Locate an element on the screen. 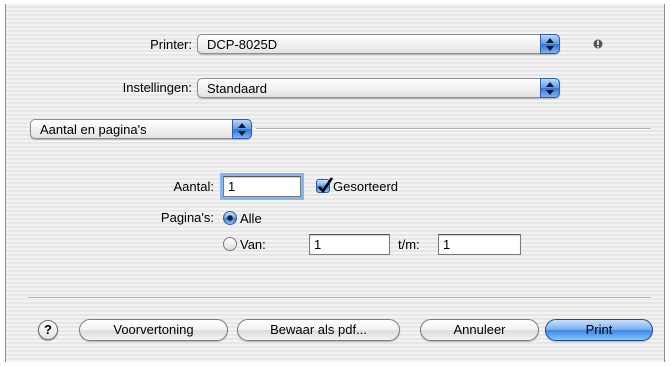  collated-label: Gesorteerd is located at coordinates (366, 186).